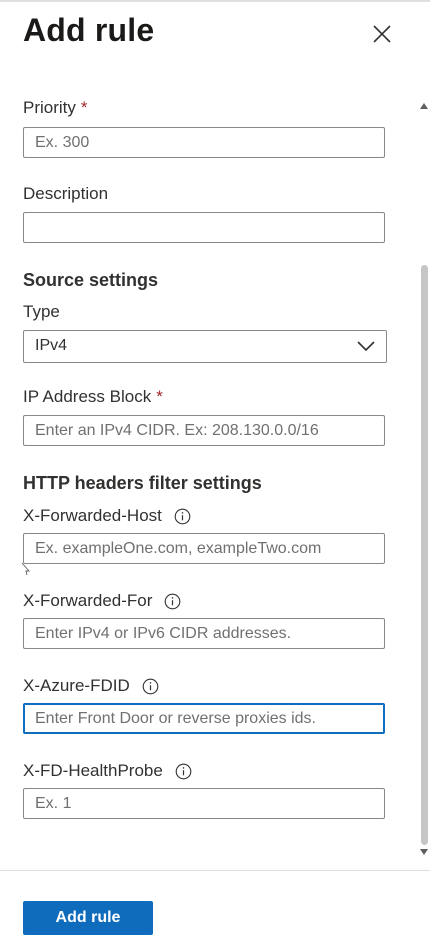  I want to click on priority-input, so click(204, 142).